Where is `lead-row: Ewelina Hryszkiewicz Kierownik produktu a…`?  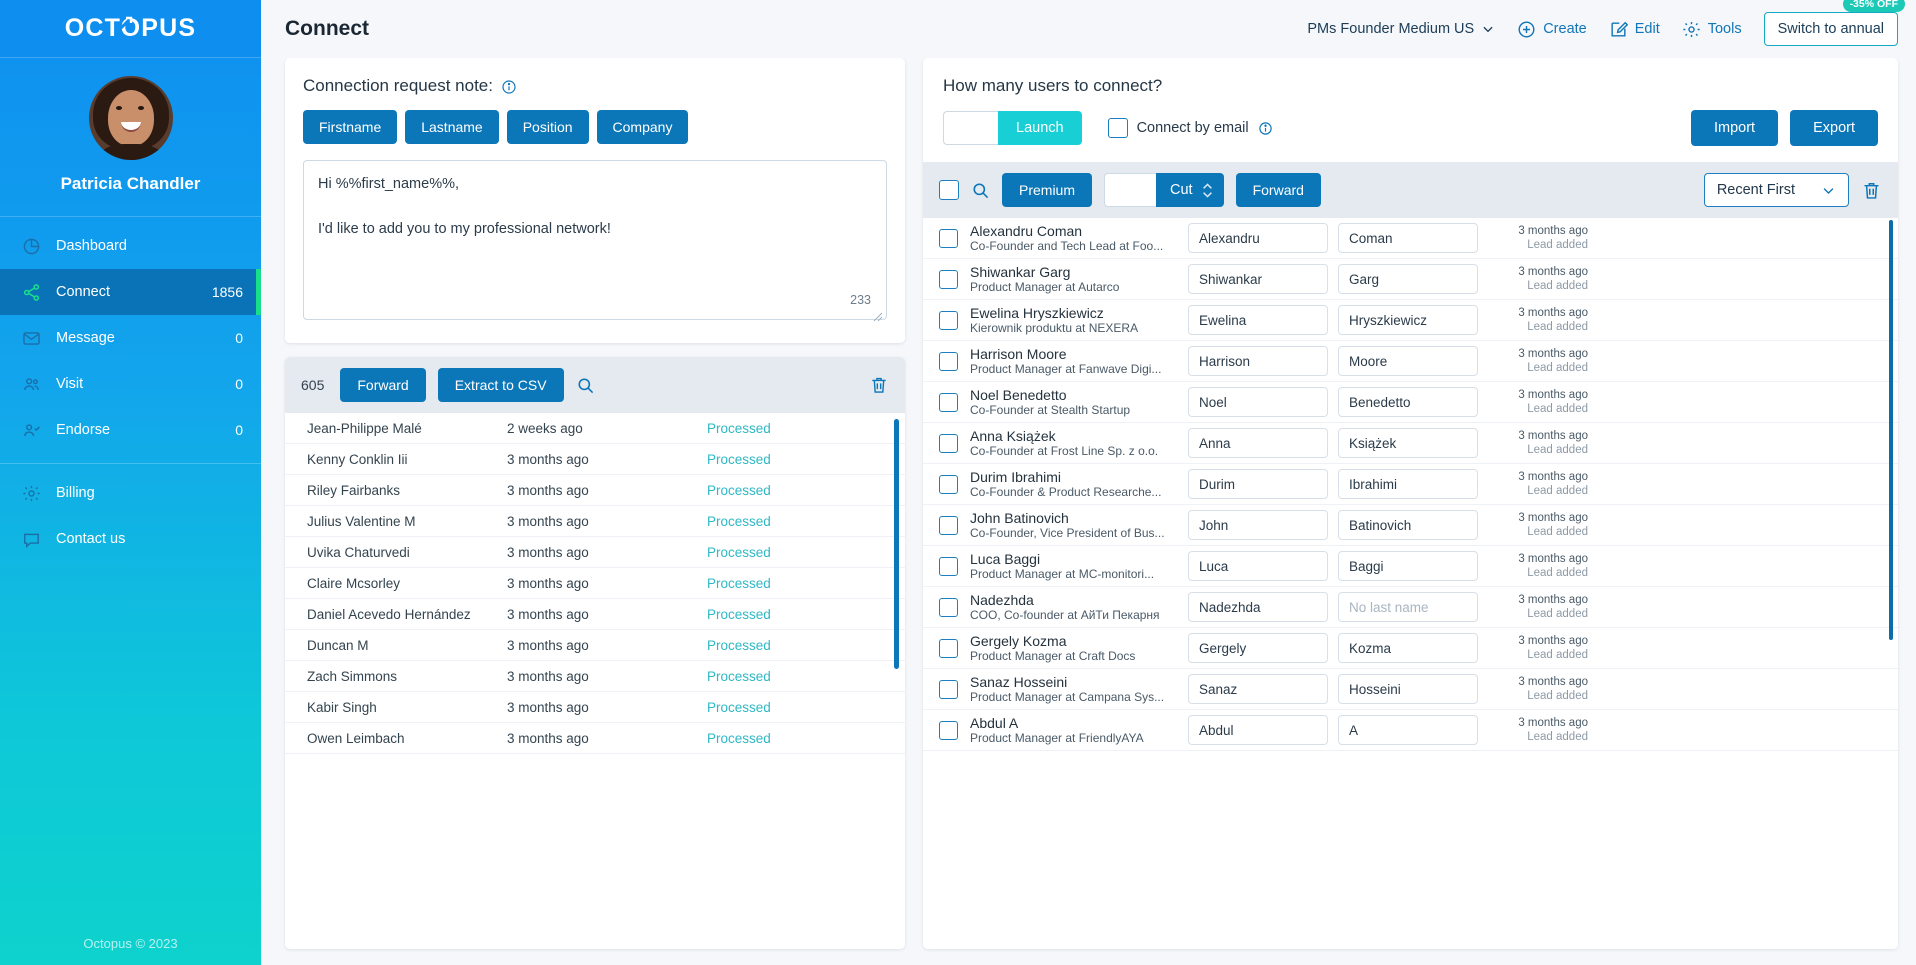
lead-row: Ewelina Hryszkiewicz Kierownik produktu a… is located at coordinates (1410, 320).